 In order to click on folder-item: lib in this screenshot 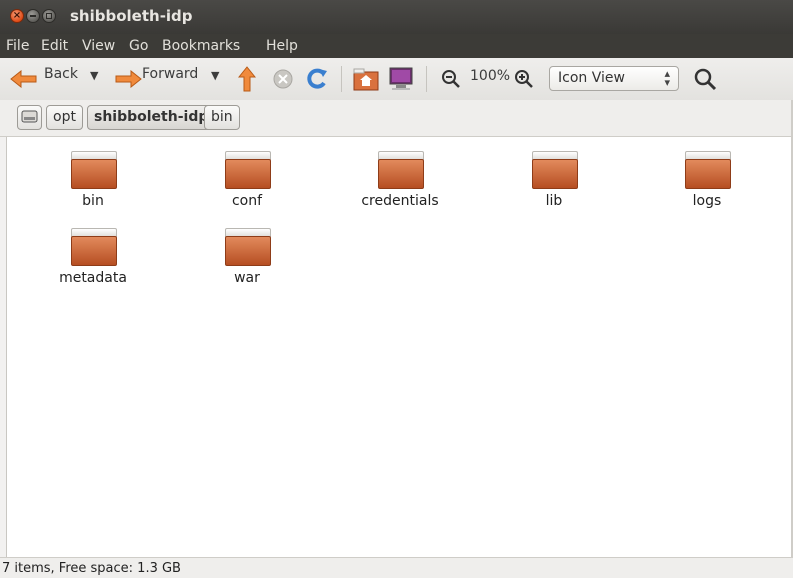, I will do `click(554, 177)`.